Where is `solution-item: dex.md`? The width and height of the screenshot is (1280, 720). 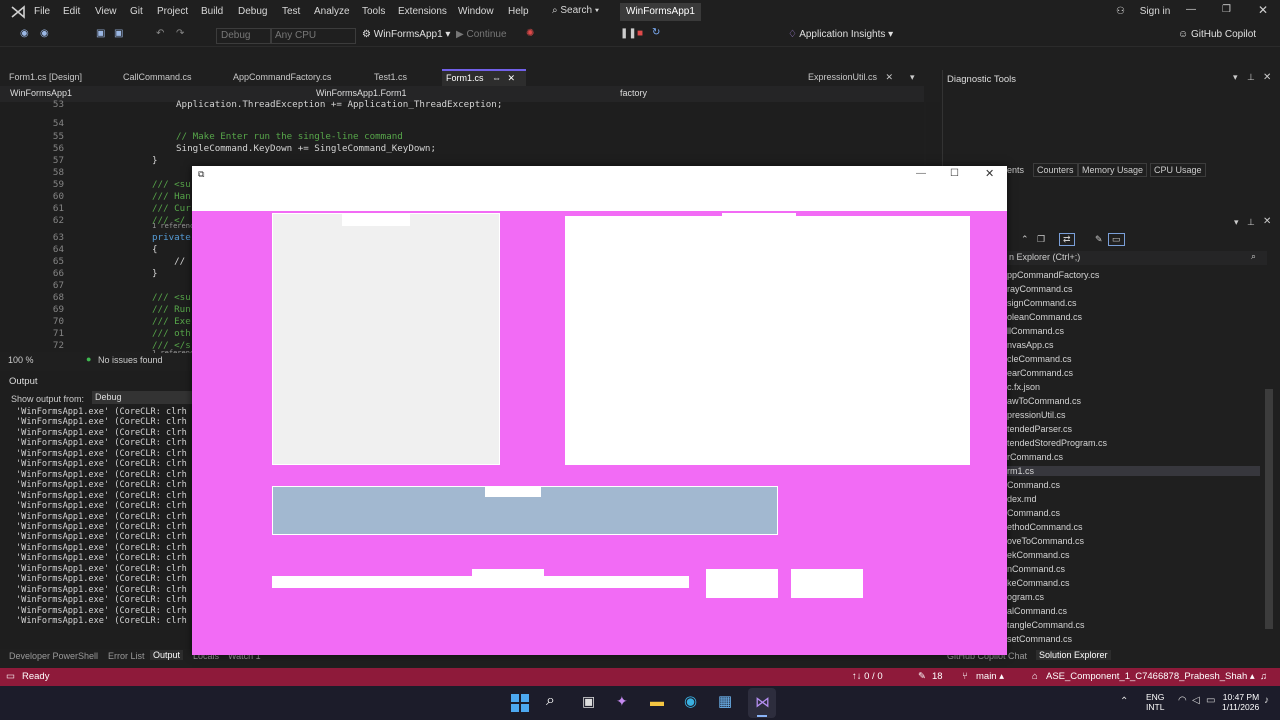
solution-item: dex.md is located at coordinates (1022, 499).